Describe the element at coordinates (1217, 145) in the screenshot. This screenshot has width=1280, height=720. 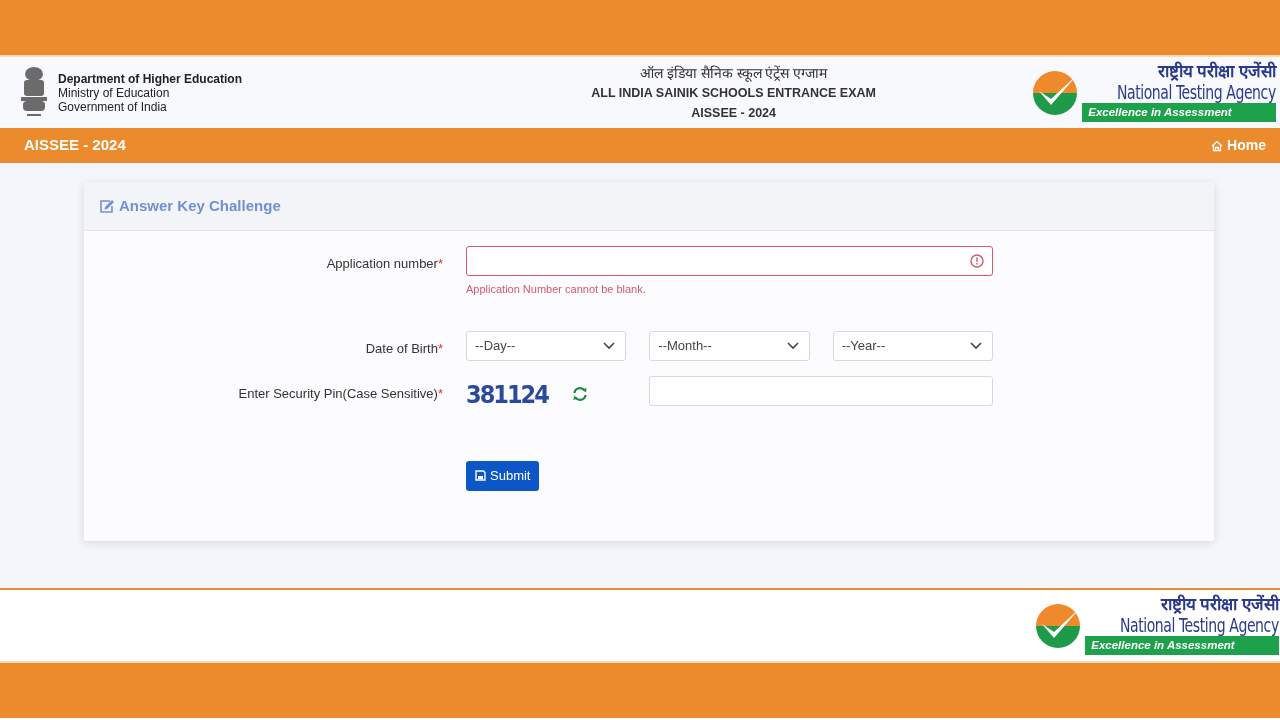
I see `home-icon` at that location.